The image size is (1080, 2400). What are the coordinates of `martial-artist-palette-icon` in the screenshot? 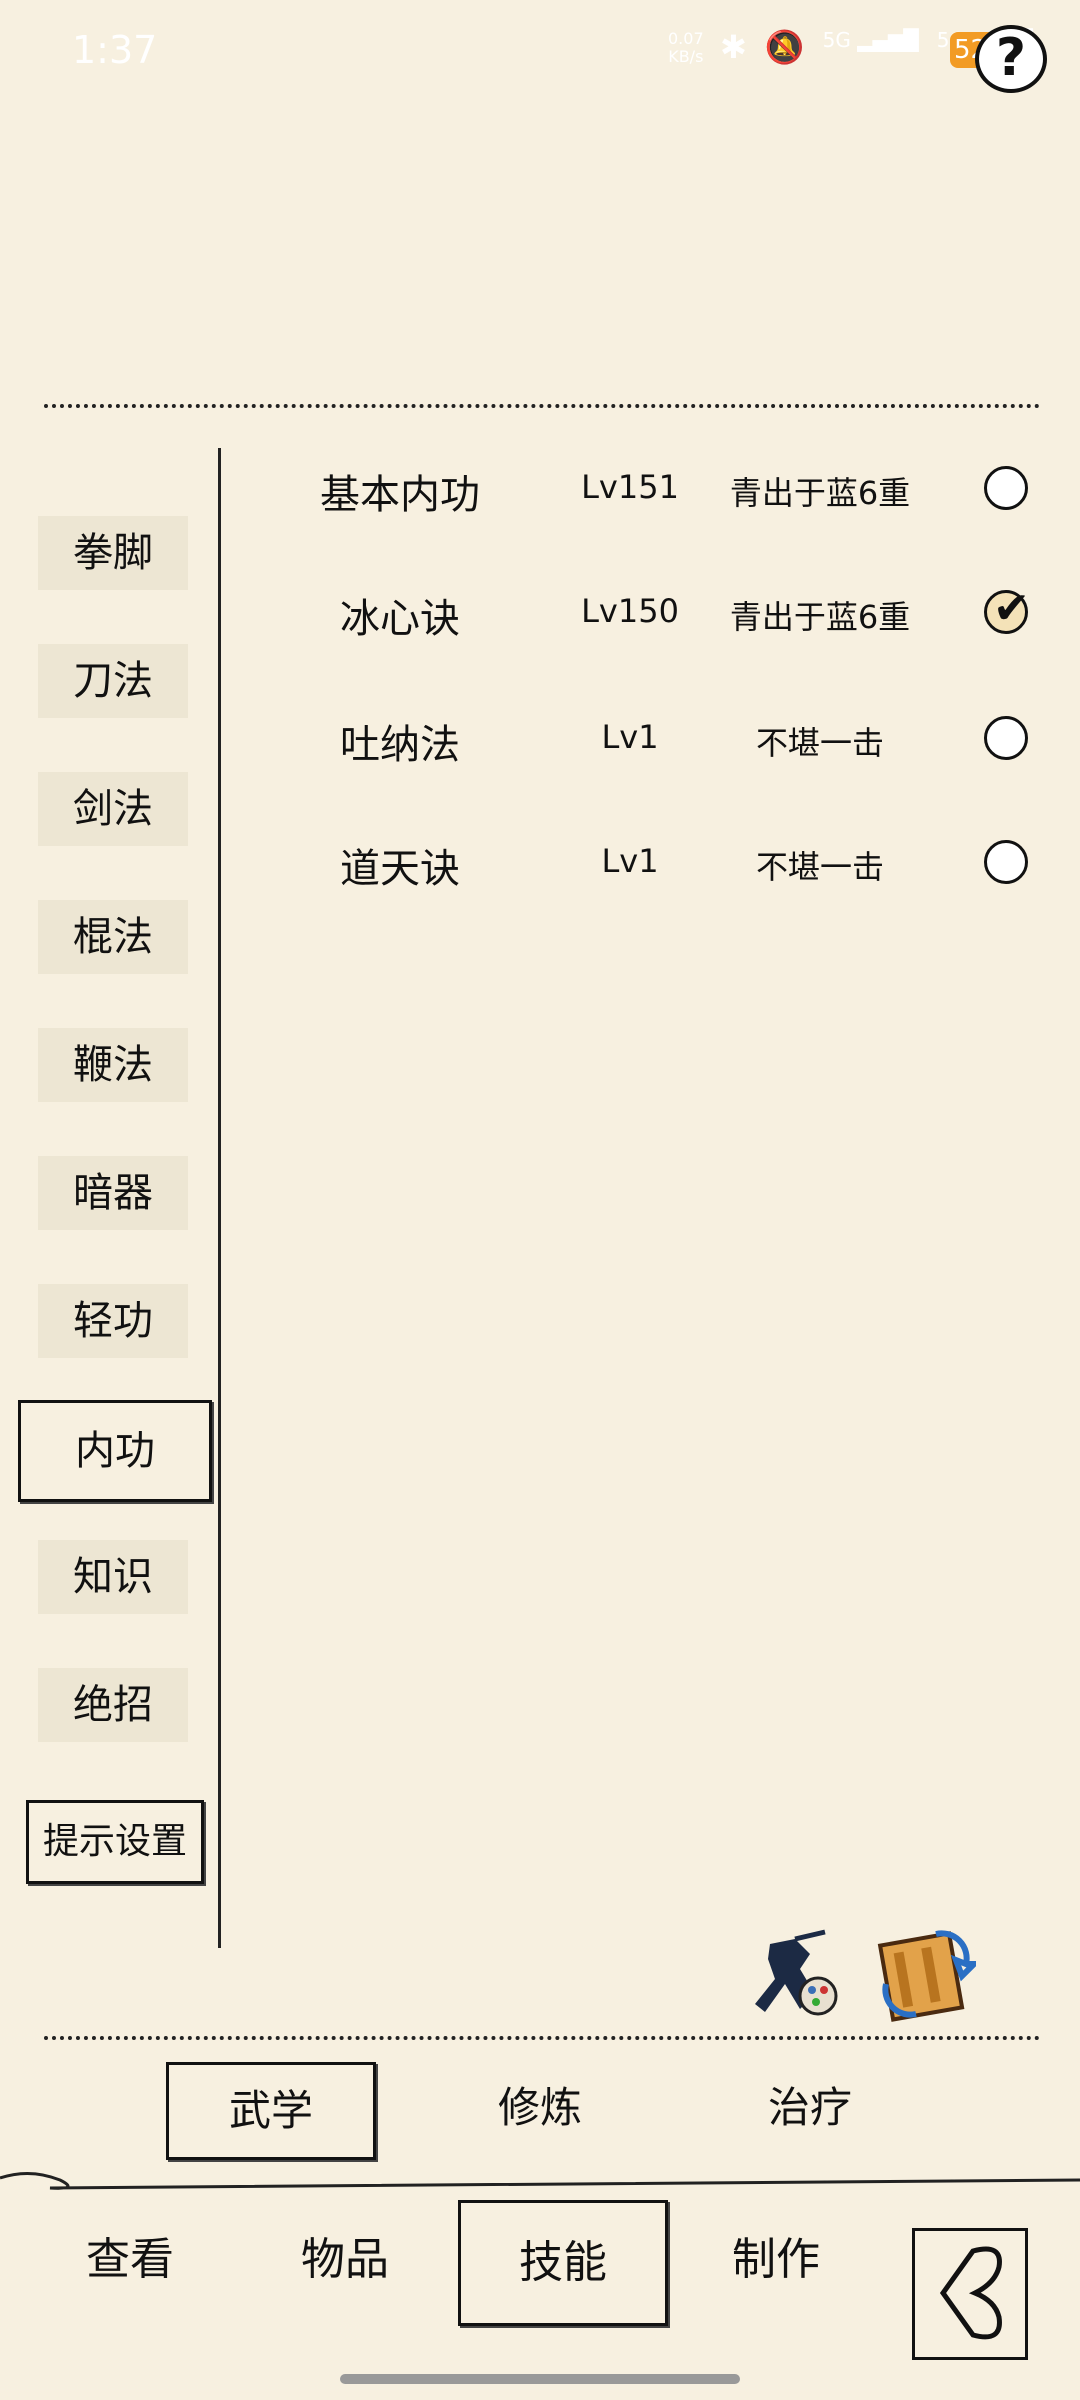 It's located at (790, 1974).